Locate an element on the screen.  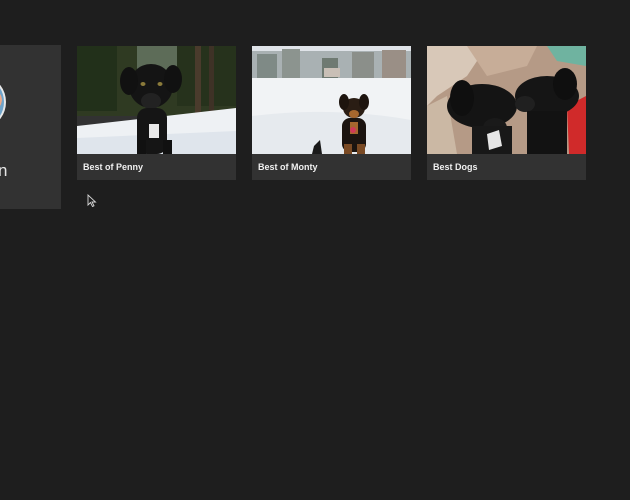
album-card-best-of-penny: Best of Penny is located at coordinates (156, 113).